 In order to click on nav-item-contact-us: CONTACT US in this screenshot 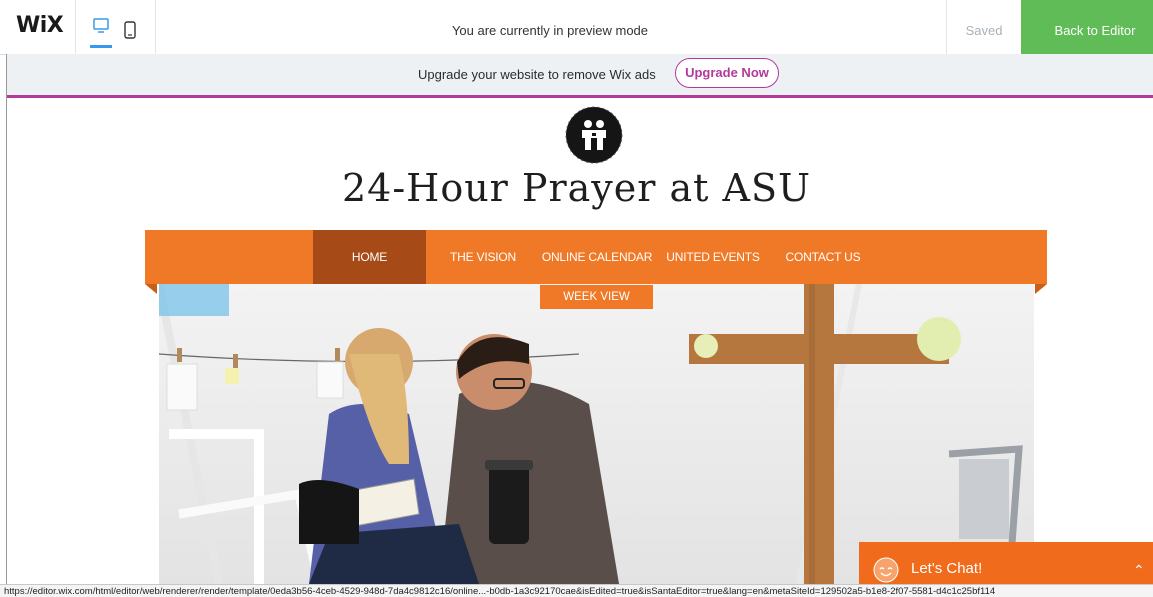, I will do `click(823, 257)`.